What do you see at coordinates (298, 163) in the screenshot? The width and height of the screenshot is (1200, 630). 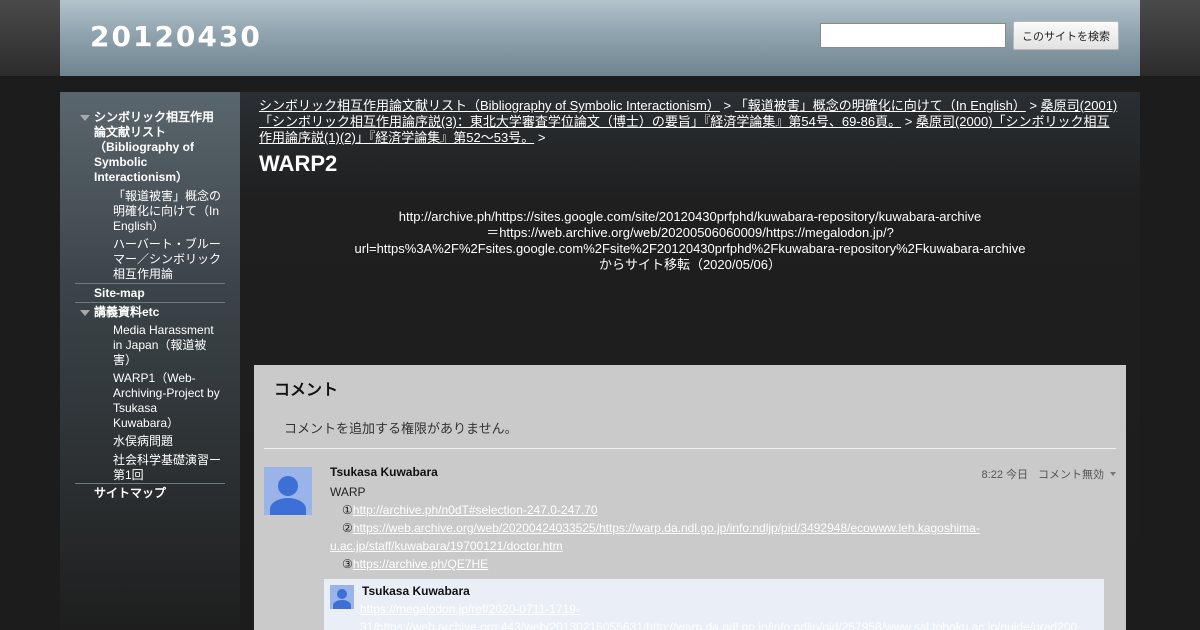 I see `page-title: WARP2` at bounding box center [298, 163].